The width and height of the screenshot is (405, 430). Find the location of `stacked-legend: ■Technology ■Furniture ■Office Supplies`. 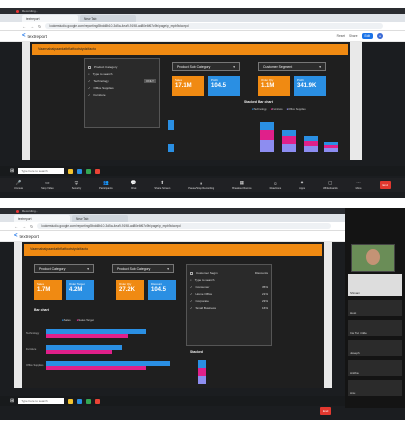

stacked-legend: ■Technology ■Furniture ■Office Supplies is located at coordinates (279, 109).